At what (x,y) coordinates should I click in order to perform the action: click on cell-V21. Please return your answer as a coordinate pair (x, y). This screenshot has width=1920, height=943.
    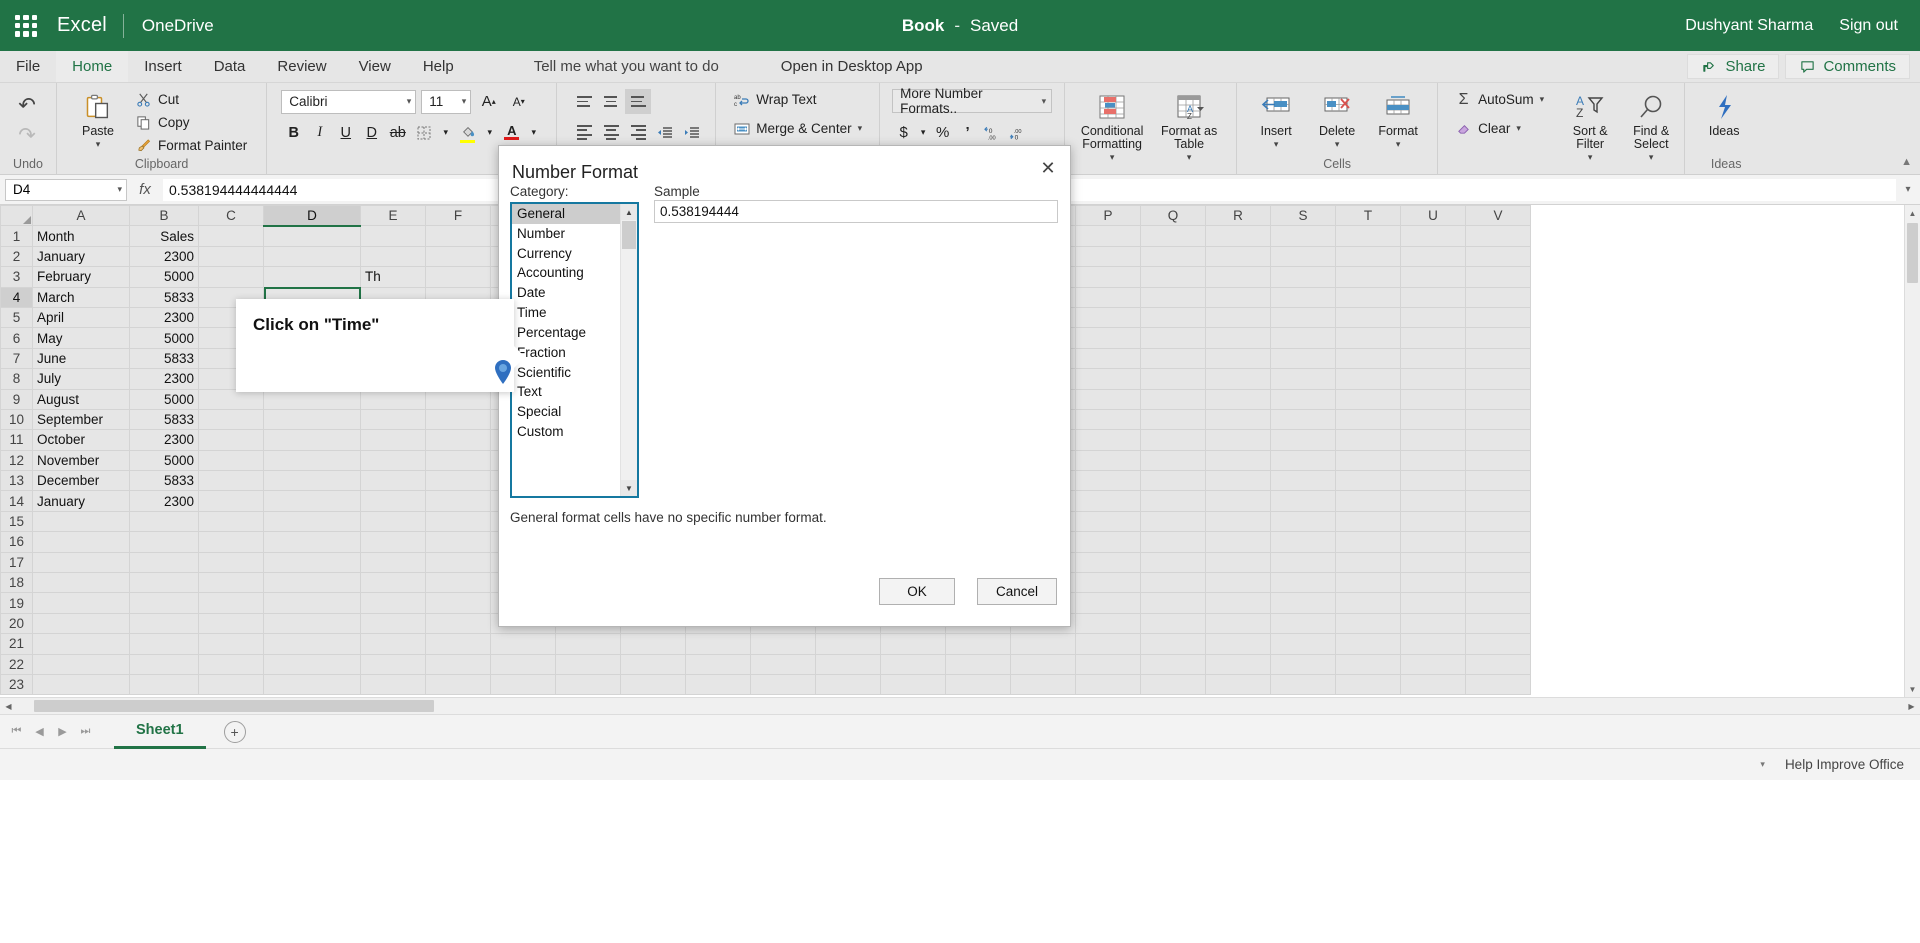
    Looking at the image, I should click on (1498, 644).